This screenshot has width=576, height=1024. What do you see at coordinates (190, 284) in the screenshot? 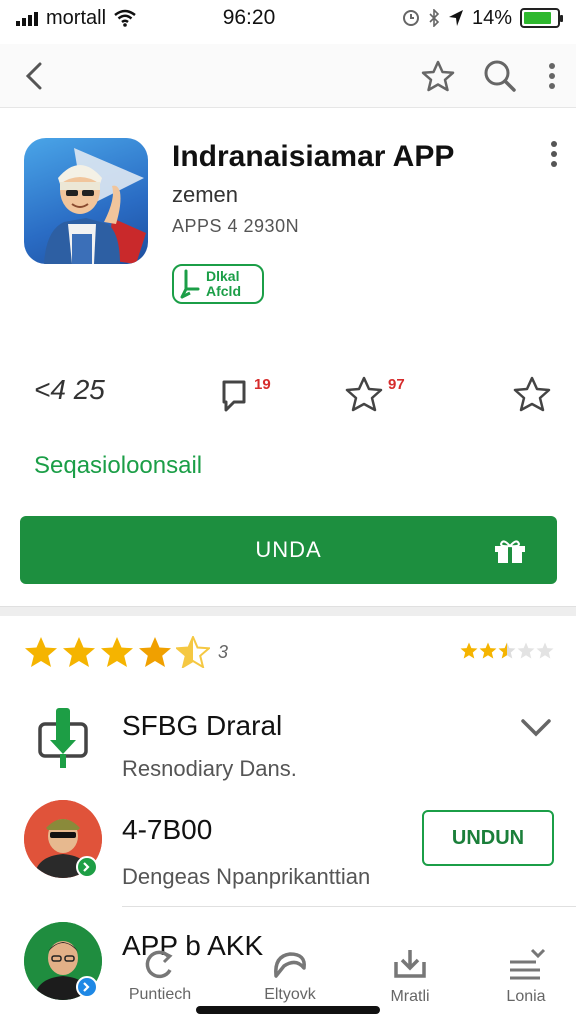
I see `badge-icon` at bounding box center [190, 284].